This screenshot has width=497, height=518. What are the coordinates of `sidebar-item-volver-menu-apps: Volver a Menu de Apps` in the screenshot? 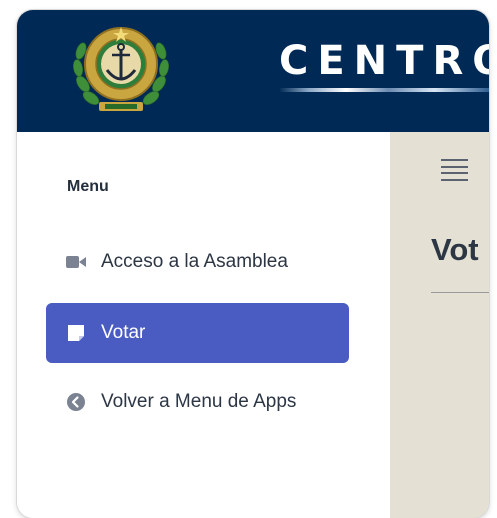 It's located at (197, 402).